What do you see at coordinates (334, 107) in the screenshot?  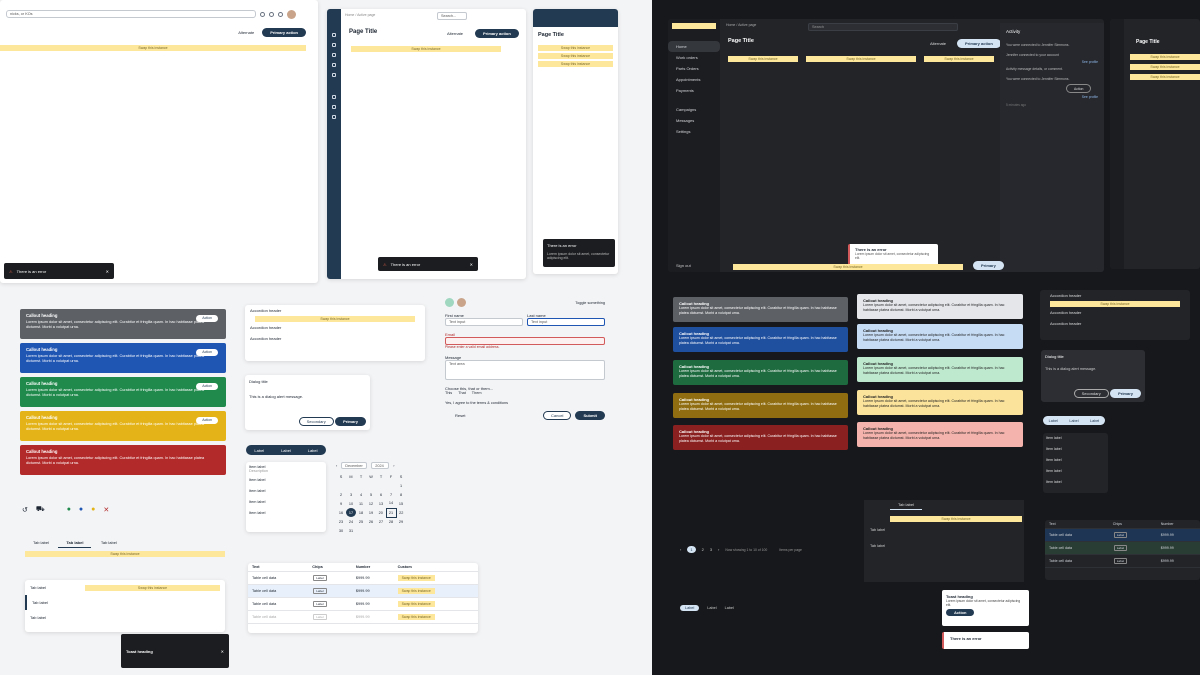 I see `messages-icon` at bounding box center [334, 107].